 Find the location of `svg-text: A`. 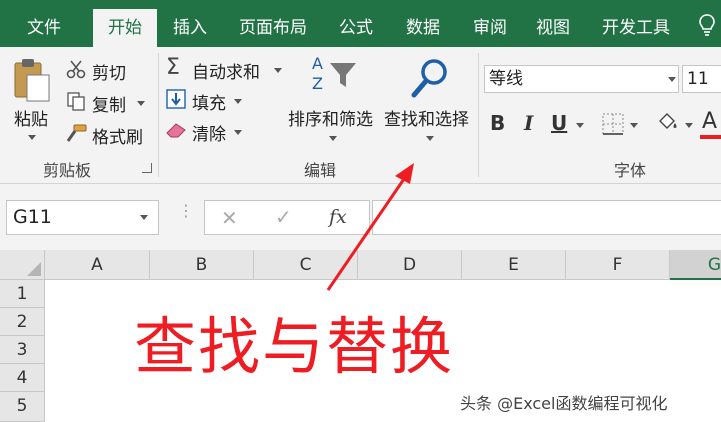

svg-text: A is located at coordinates (317, 63).